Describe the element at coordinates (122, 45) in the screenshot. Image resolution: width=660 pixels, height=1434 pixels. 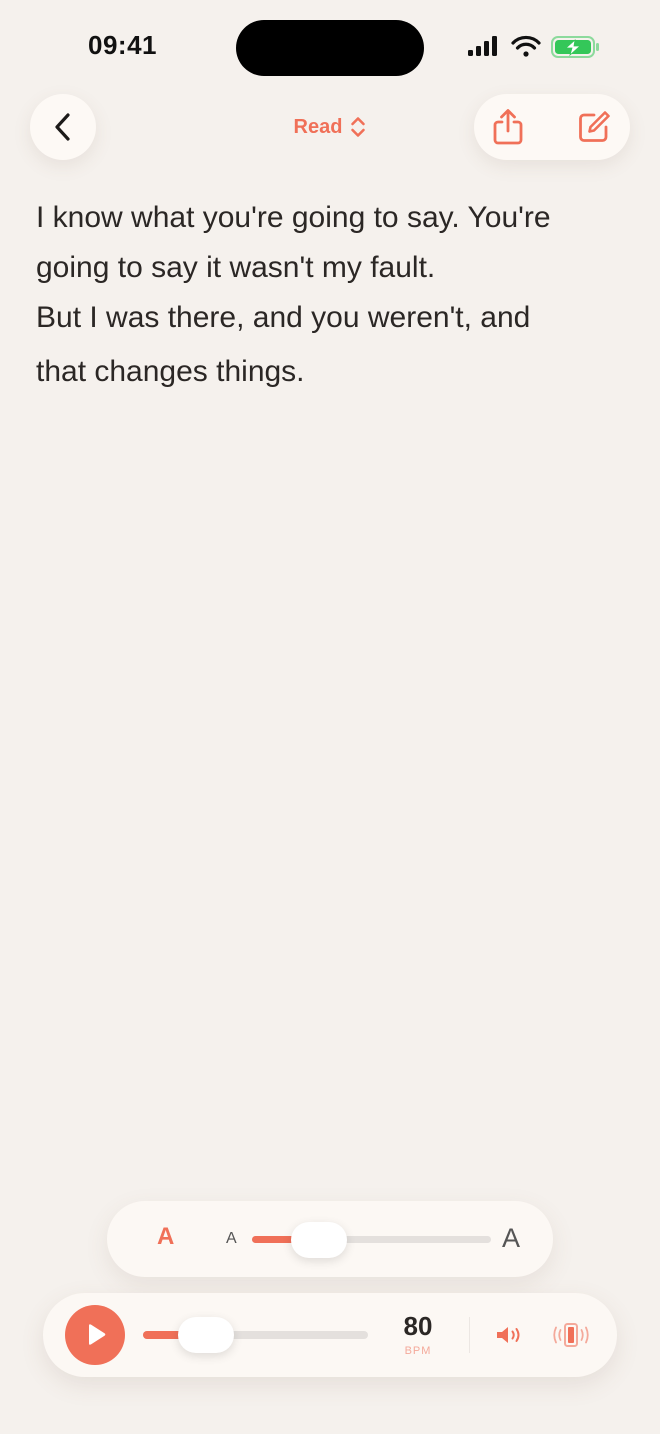
I see `status-time: 09:41` at that location.